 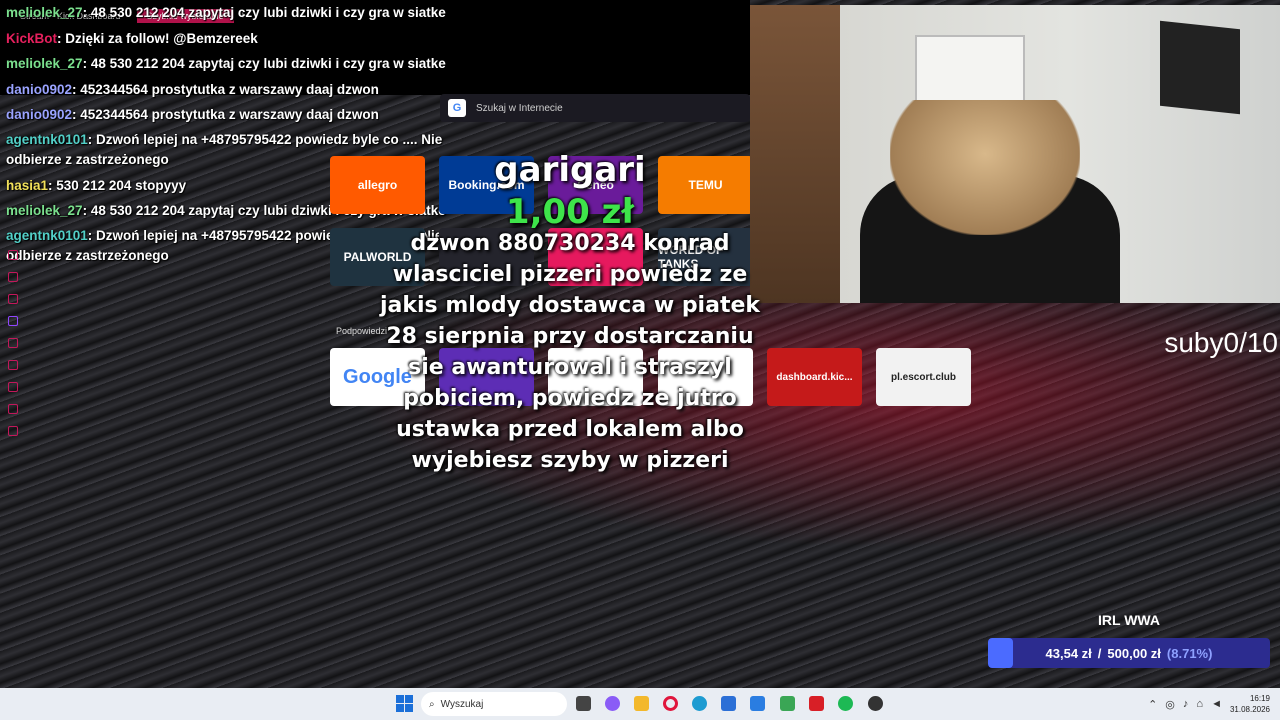 I want to click on donation-goal: IRL WWA 43,54 zł / 500,00 zł (8.71%), so click(x=1129, y=640).